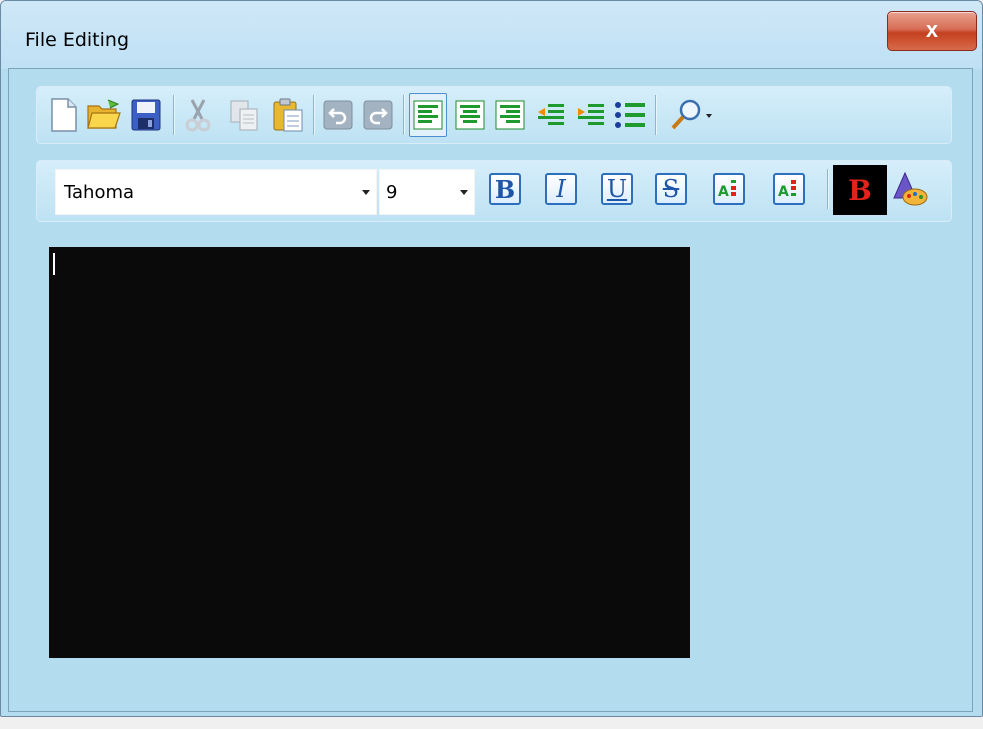 Image resolution: width=983 pixels, height=729 pixels. I want to click on outdent-button, so click(550, 115).